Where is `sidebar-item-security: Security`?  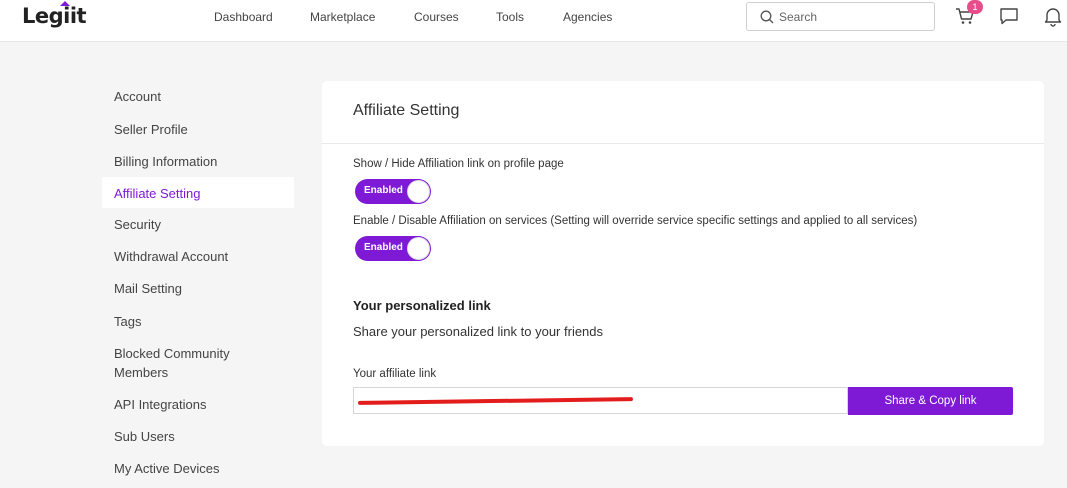
sidebar-item-security: Security is located at coordinates (137, 224).